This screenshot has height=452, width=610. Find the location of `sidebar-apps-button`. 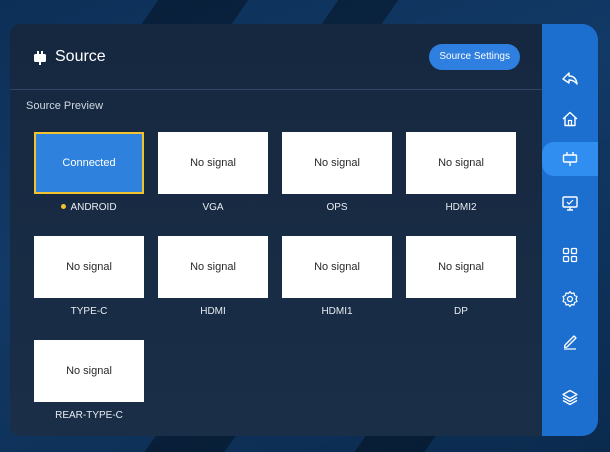

sidebar-apps-button is located at coordinates (570, 255).